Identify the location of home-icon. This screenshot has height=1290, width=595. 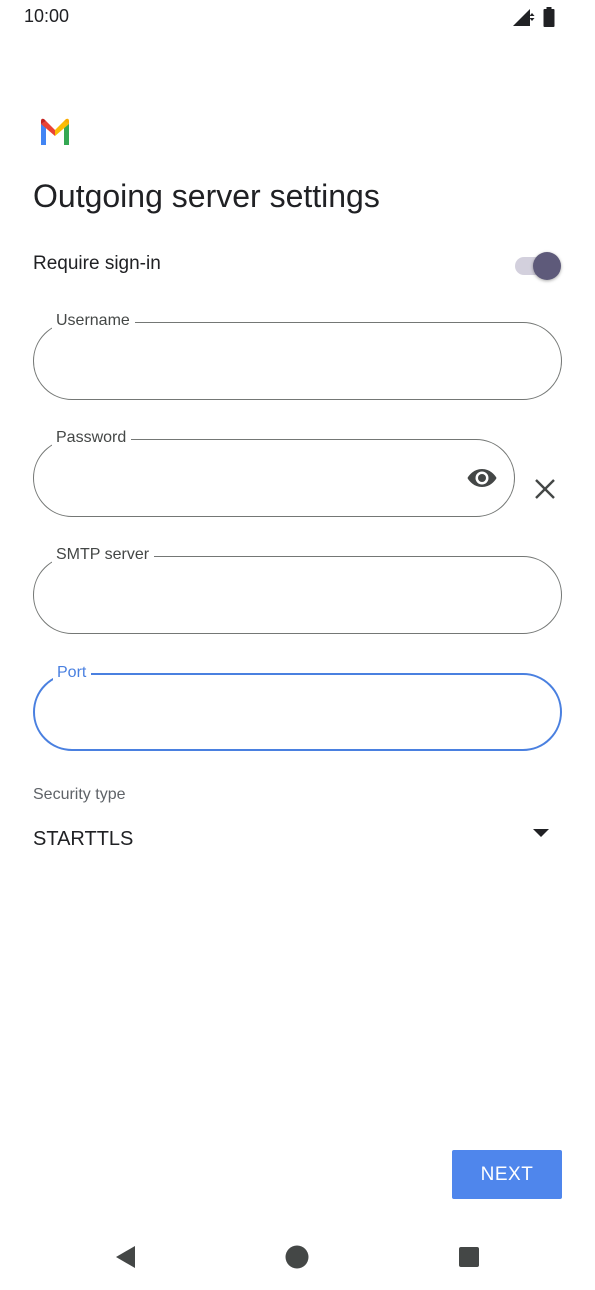
(297, 1257).